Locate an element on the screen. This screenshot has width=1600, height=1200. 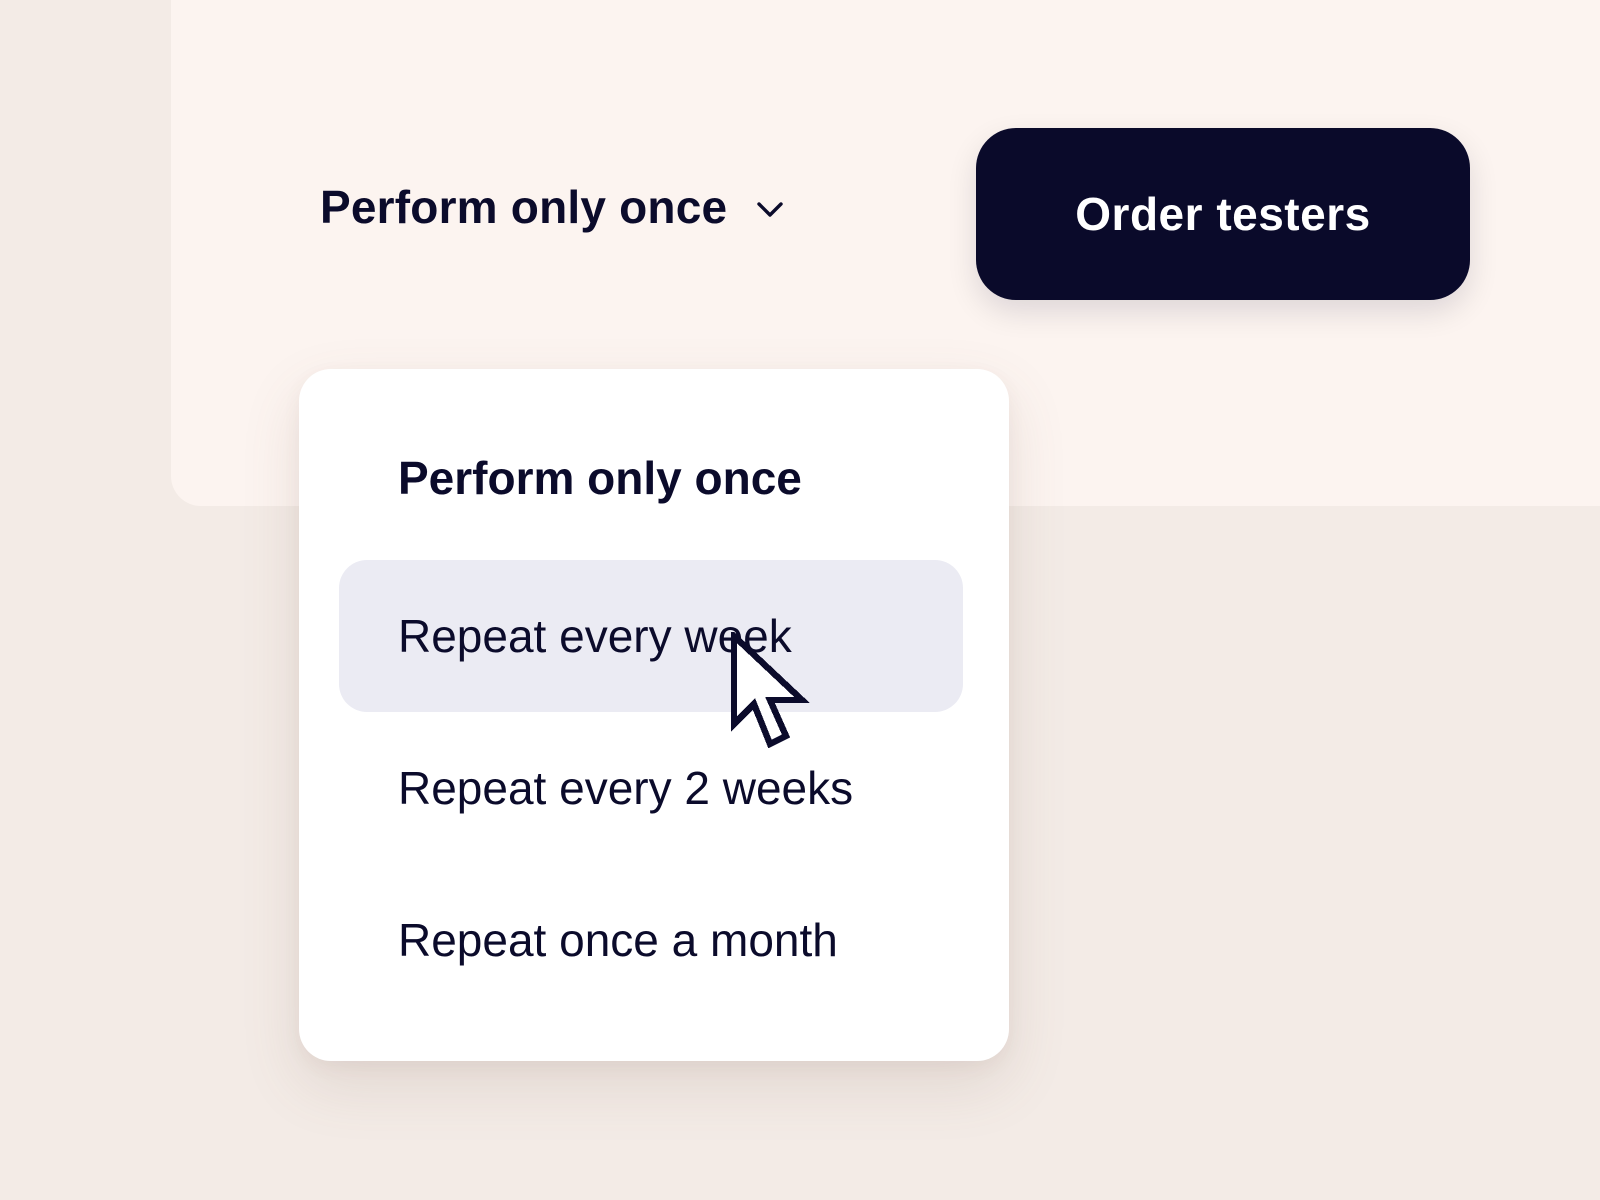
frequency-select-label: Perform only once is located at coordinates (524, 207).